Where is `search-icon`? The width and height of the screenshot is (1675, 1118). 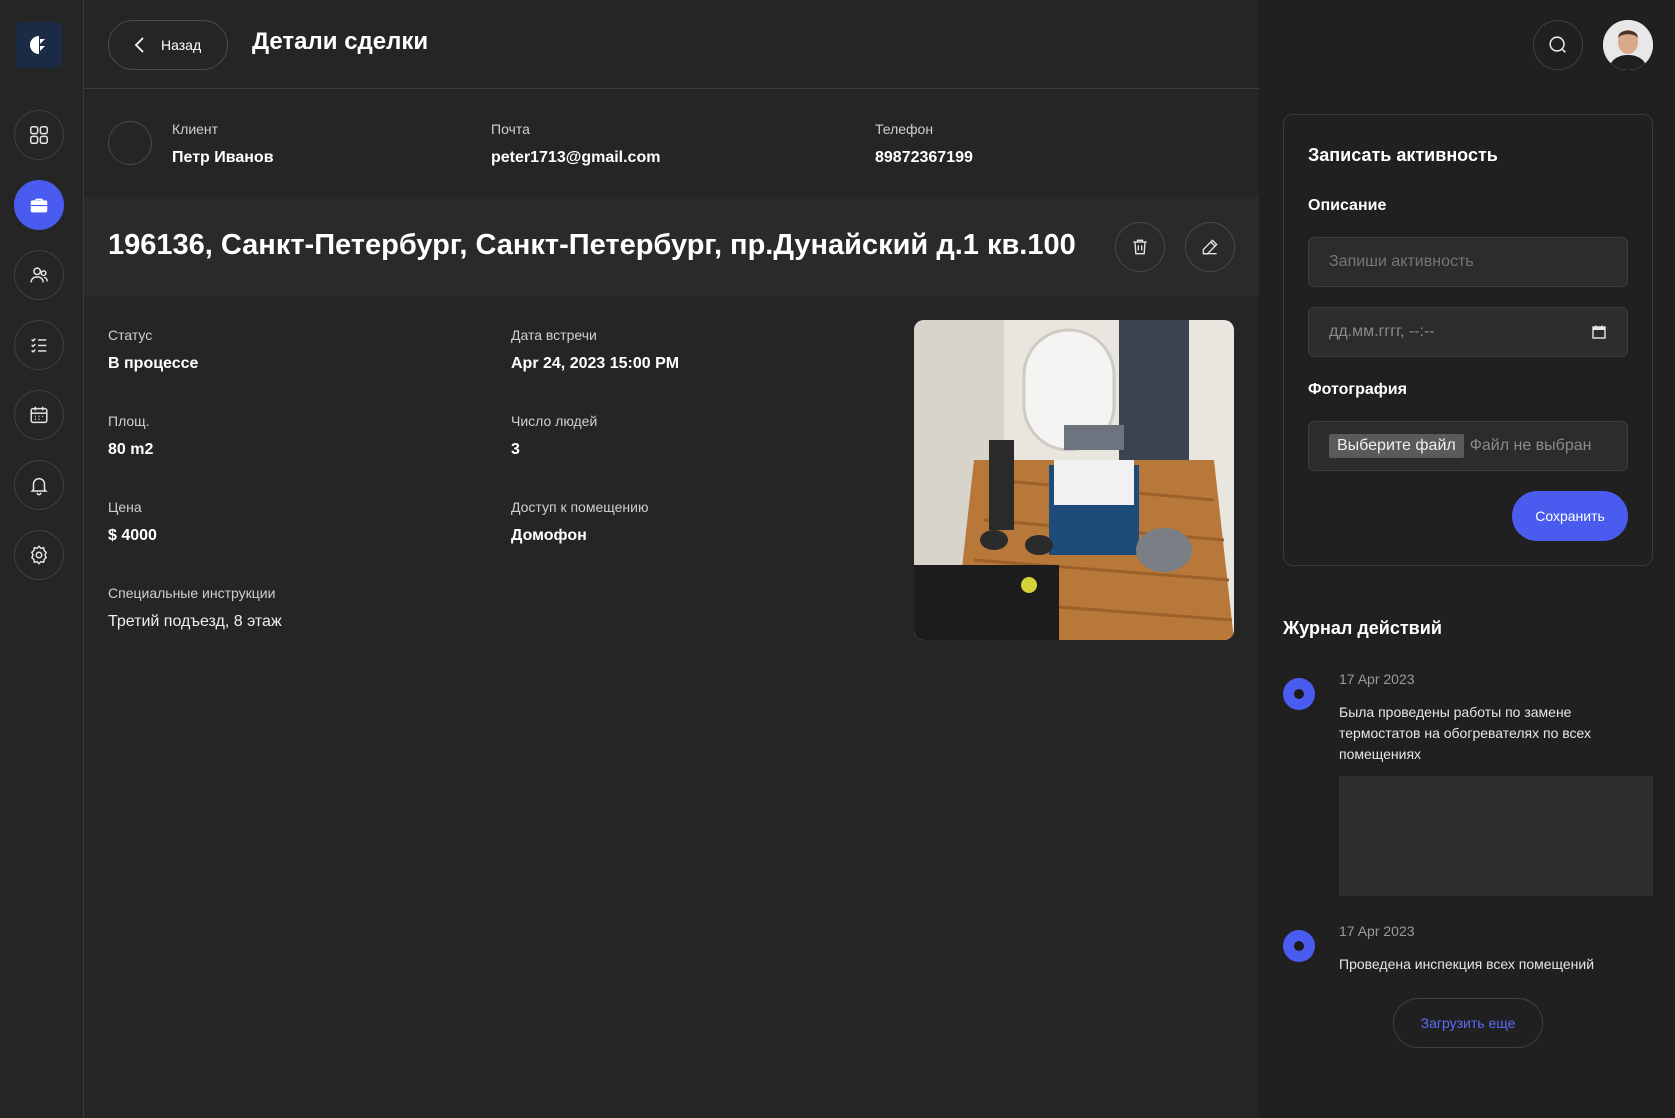 search-icon is located at coordinates (1557, 44).